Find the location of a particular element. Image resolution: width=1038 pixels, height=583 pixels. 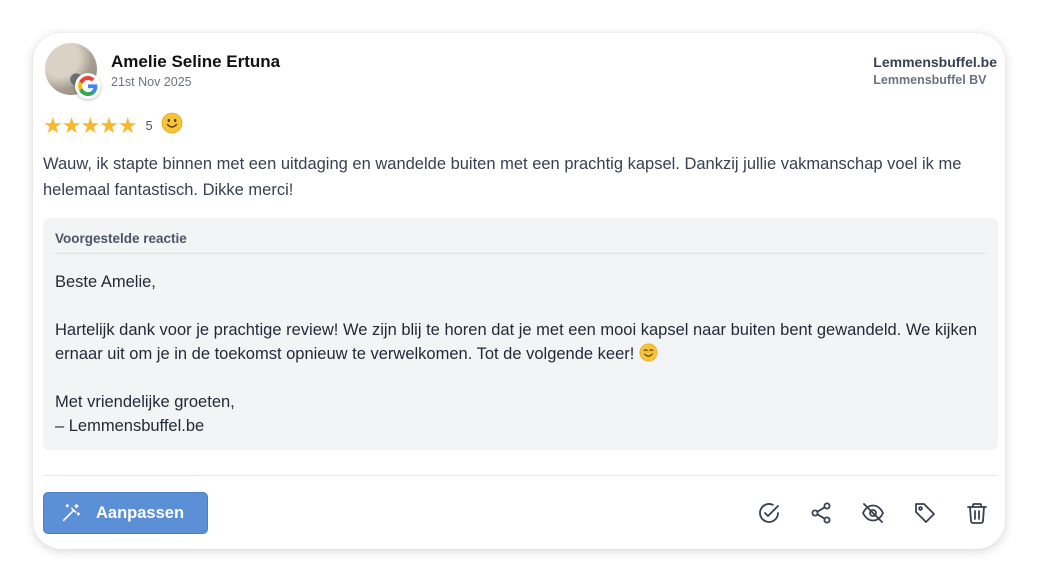

reply-signature: – Lemmensbuffel.be is located at coordinates (130, 426).